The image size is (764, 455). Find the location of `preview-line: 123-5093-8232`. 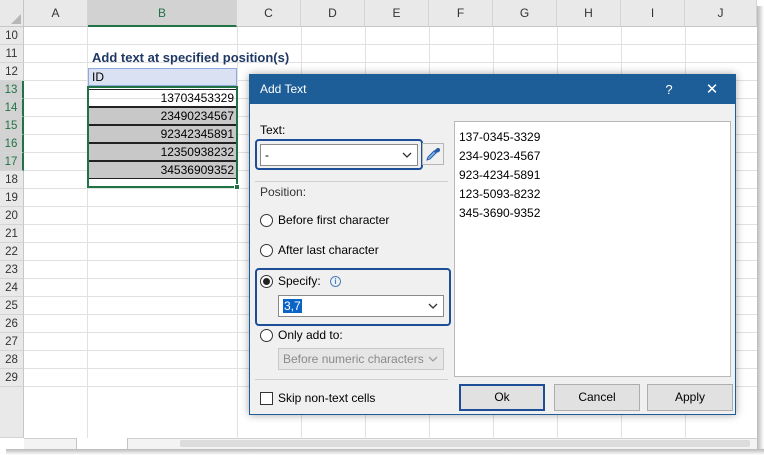

preview-line: 123-5093-8232 is located at coordinates (500, 194).